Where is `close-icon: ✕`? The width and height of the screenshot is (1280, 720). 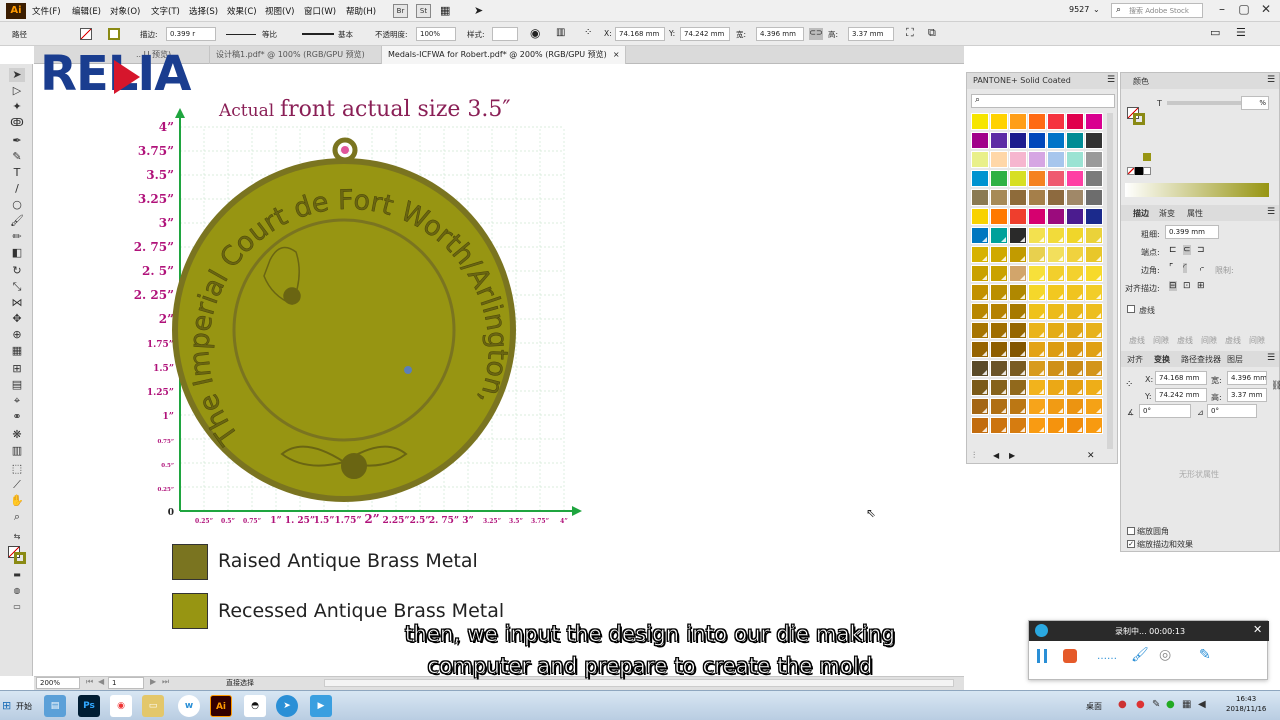 close-icon: ✕ is located at coordinates (1091, 456).